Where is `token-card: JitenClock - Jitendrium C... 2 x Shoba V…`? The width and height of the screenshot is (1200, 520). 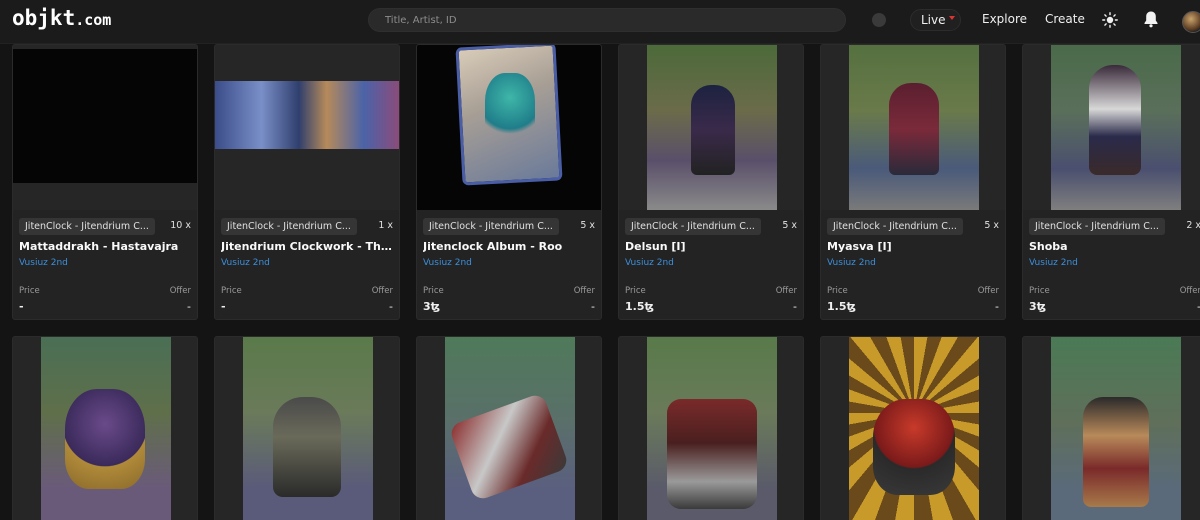 token-card: JitenClock - Jitendrium C... 2 x Shoba V… is located at coordinates (1111, 182).